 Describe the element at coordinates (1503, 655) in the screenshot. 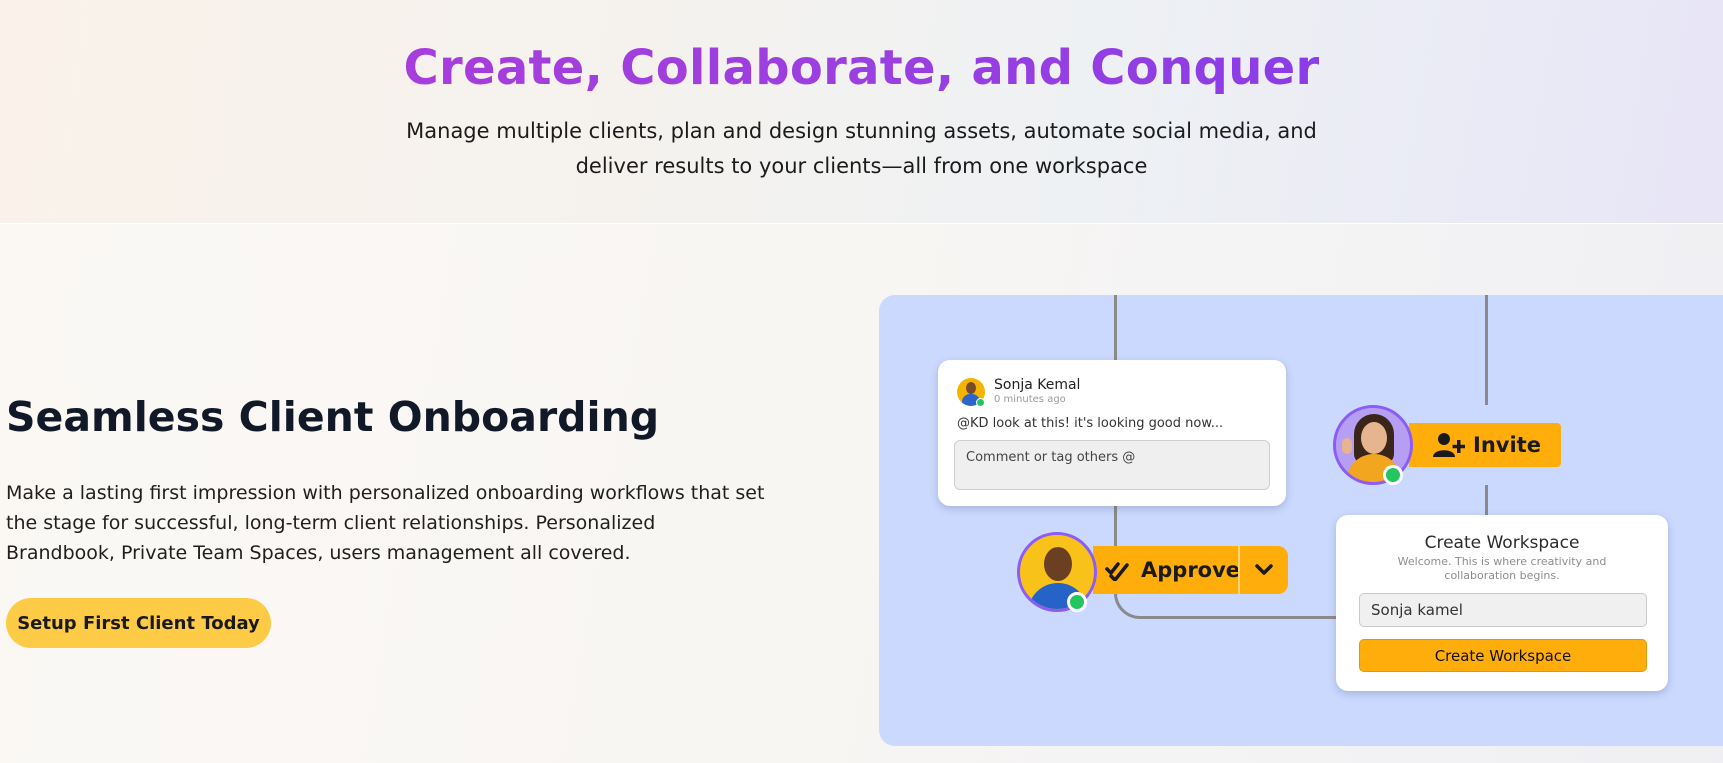

I see `create-workspace-button: Create Workspace` at that location.